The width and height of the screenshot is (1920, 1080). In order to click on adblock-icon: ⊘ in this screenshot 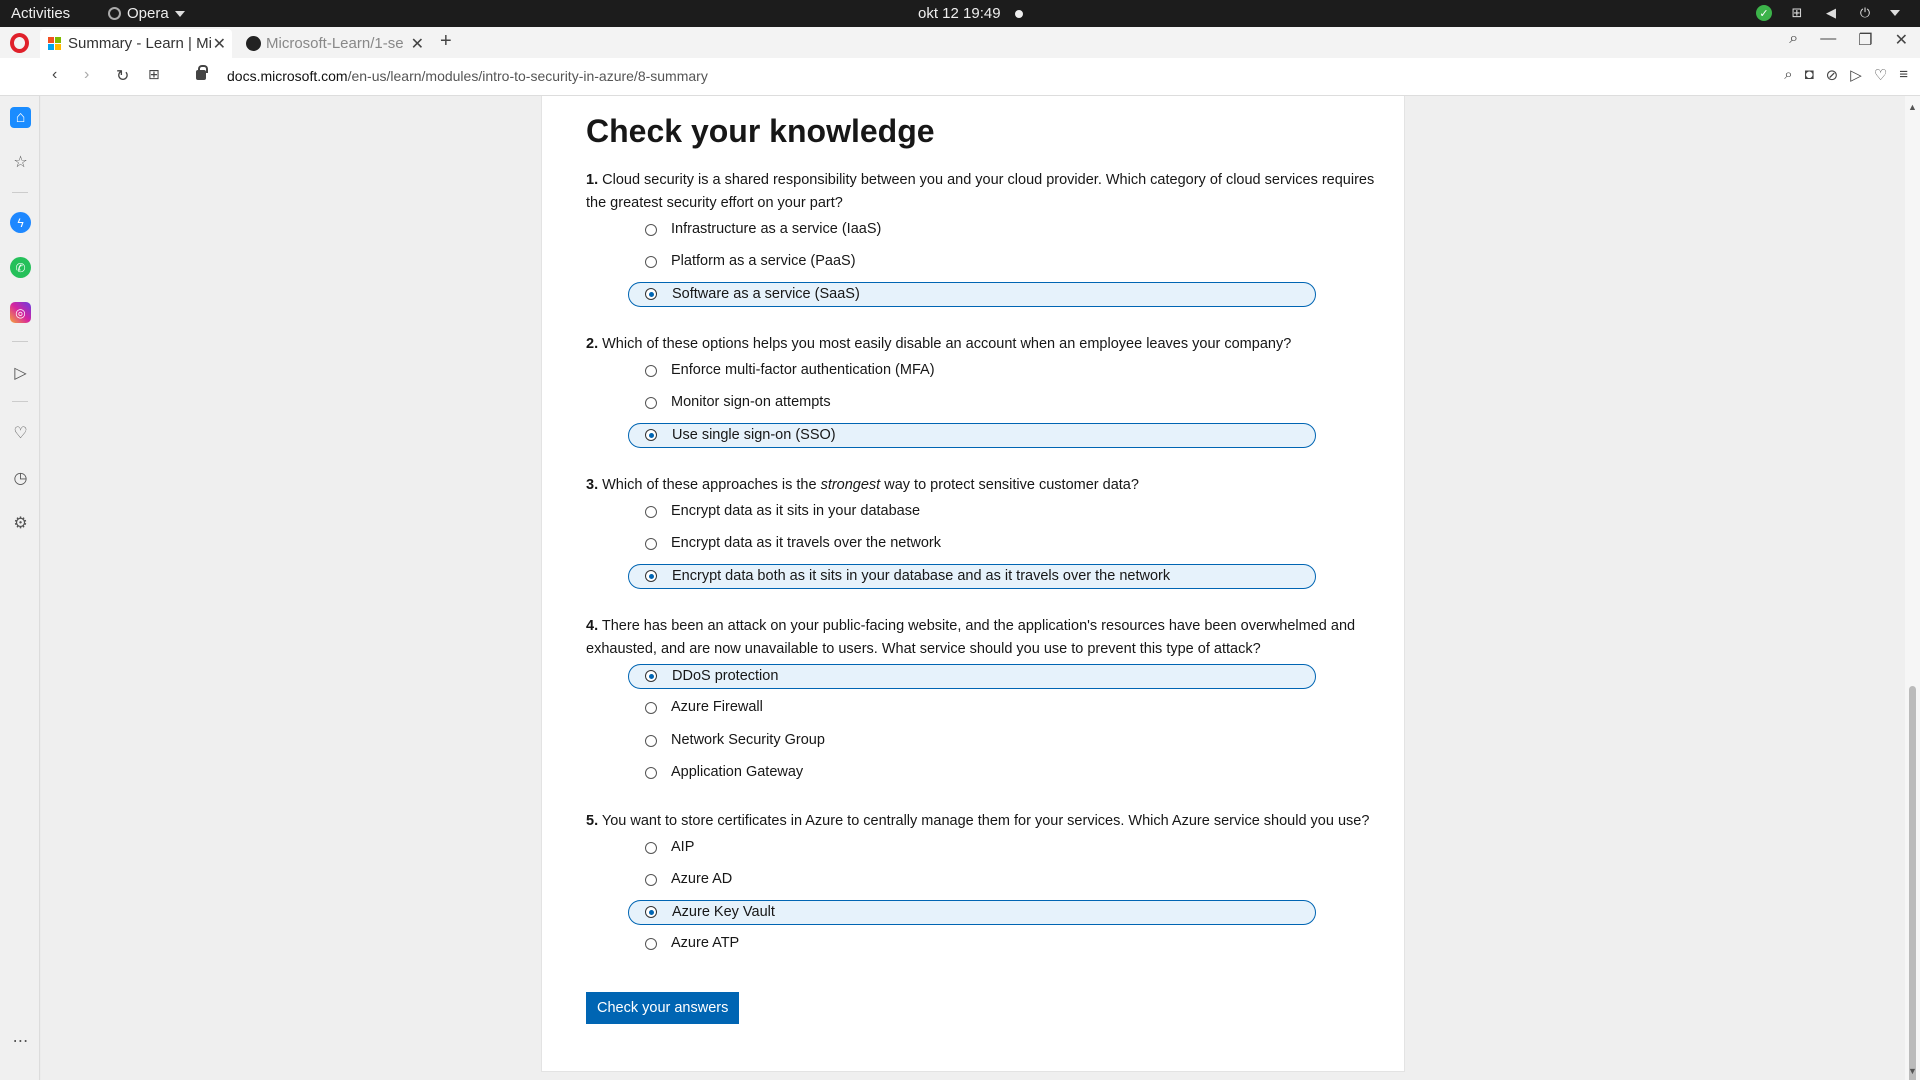, I will do `click(1832, 75)`.